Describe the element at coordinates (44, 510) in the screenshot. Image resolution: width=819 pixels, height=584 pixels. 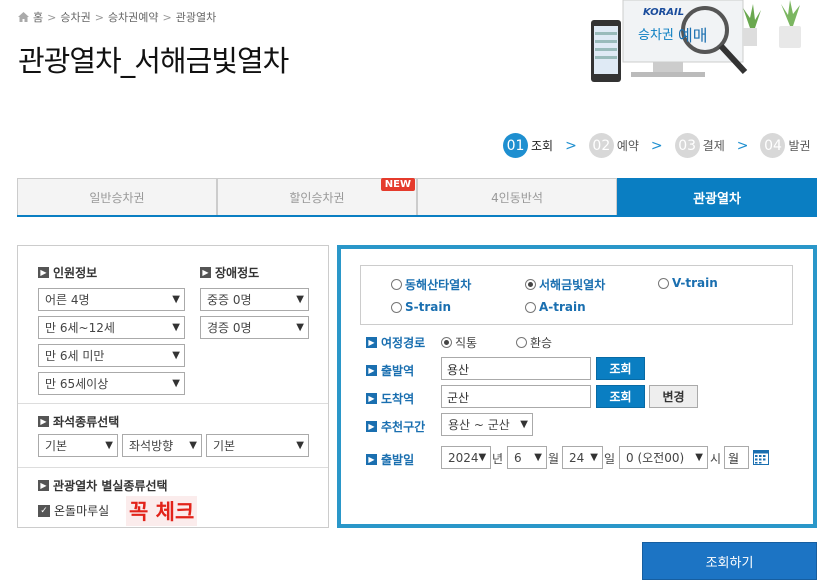
I see `checkbox-checked-icon: ✓` at that location.